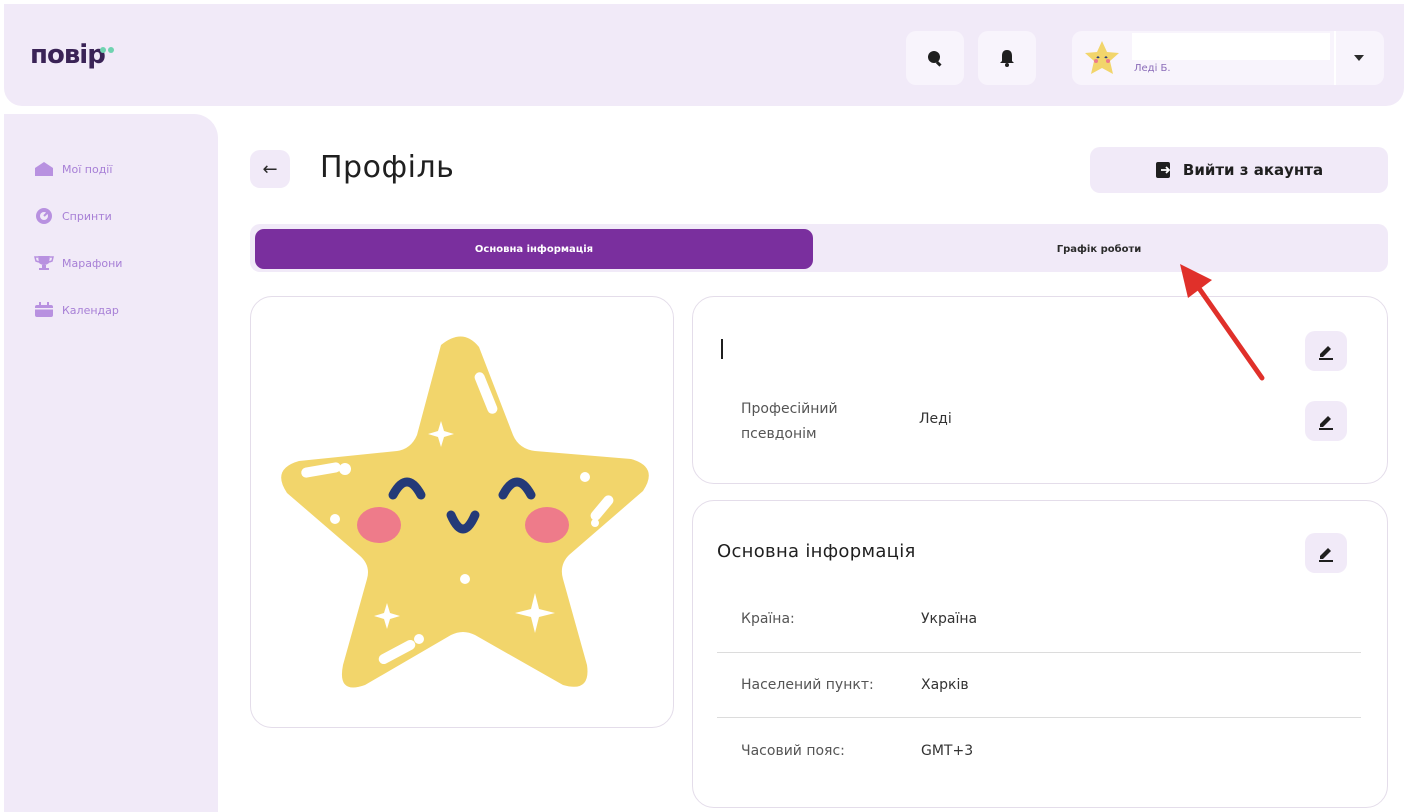 This screenshot has width=1404, height=812. I want to click on logout-label: Вийти з акаунта, so click(1253, 170).